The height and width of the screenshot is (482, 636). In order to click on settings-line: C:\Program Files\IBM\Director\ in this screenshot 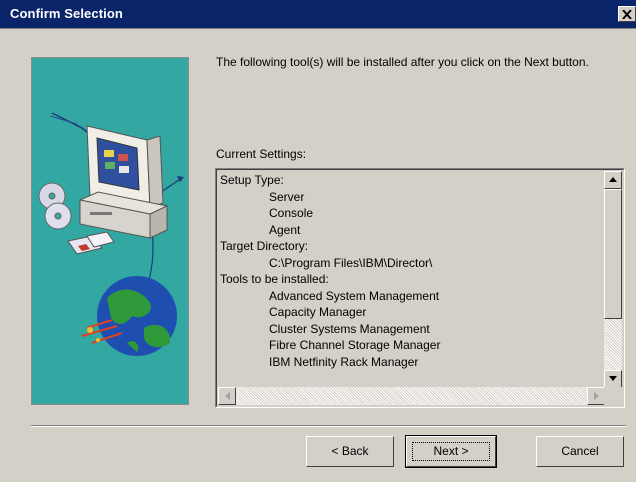, I will do `click(351, 262)`.